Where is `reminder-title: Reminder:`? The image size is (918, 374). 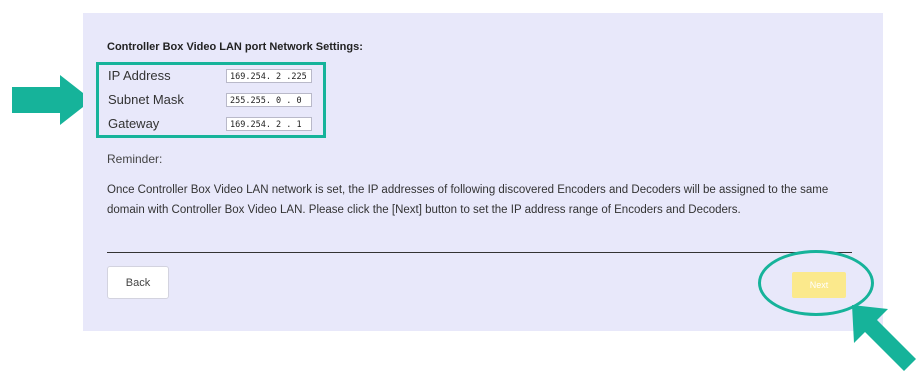
reminder-title: Reminder: is located at coordinates (135, 159).